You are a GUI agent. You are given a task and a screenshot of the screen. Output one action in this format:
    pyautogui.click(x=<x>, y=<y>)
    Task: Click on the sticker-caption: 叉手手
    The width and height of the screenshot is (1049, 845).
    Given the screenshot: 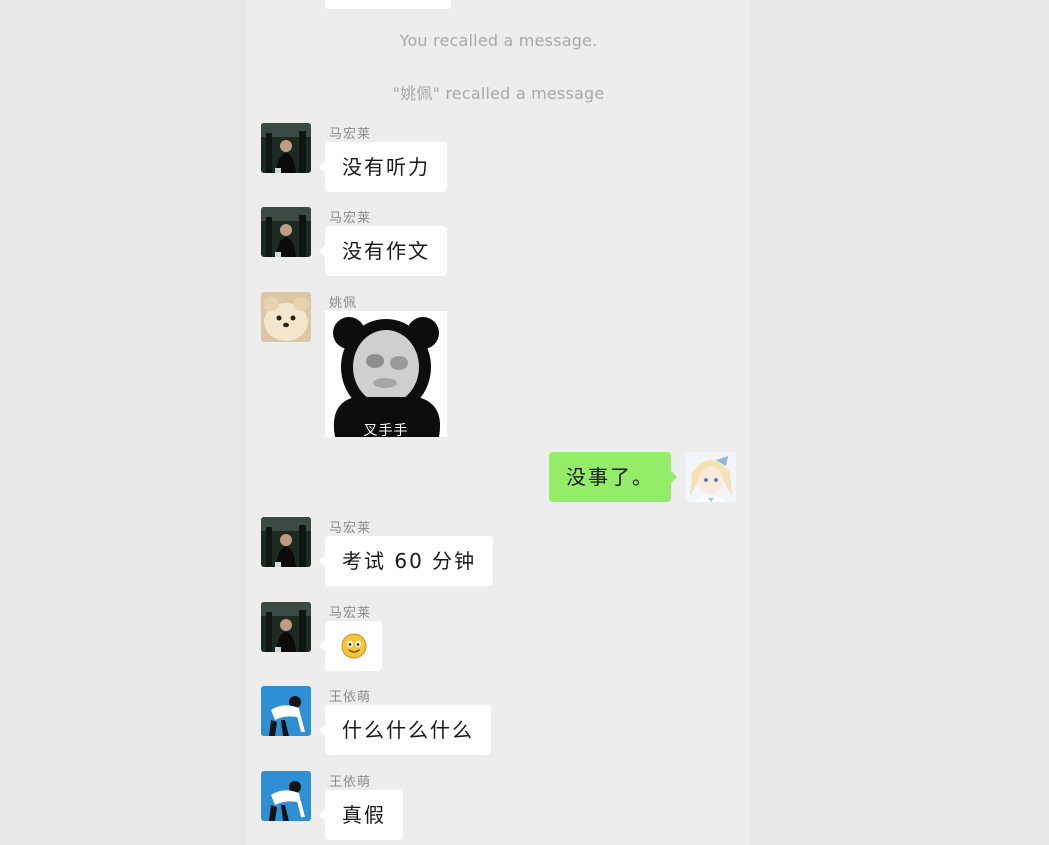 What is the action you would take?
    pyautogui.click(x=386, y=430)
    